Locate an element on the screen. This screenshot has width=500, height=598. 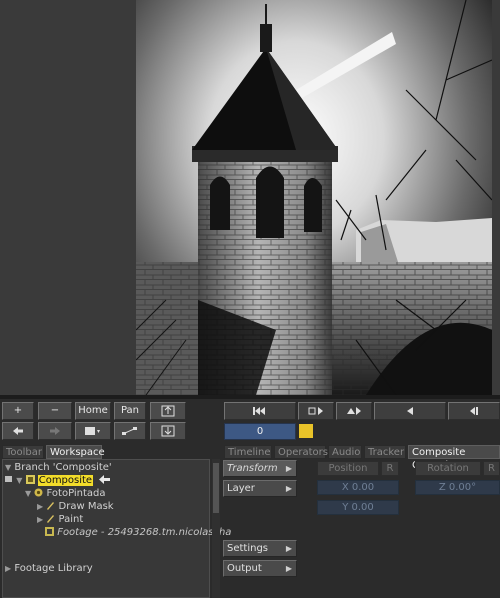
output-label: Output is located at coordinates (244, 568).